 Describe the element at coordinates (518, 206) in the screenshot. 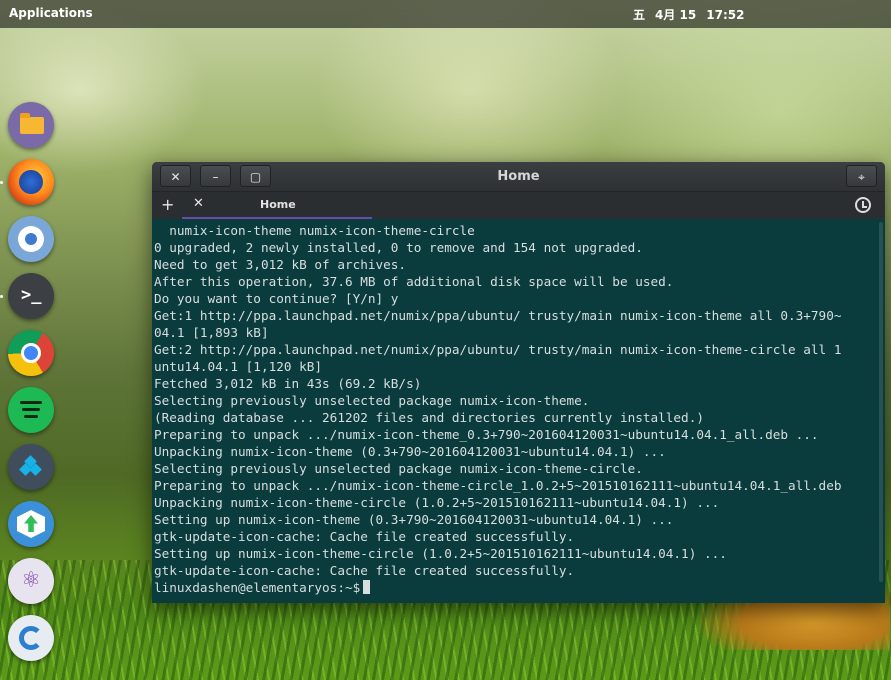

I see `tab-bar: + ✕ Home` at that location.